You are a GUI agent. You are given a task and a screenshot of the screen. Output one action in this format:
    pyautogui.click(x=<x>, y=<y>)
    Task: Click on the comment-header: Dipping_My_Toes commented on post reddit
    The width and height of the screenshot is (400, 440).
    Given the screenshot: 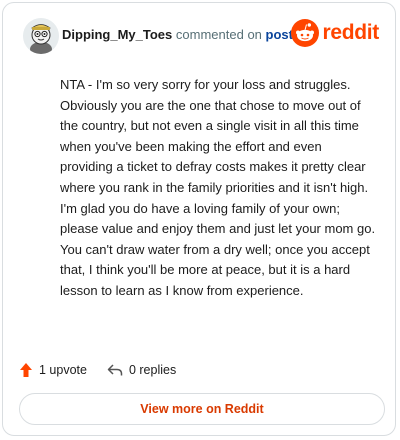 What is the action you would take?
    pyautogui.click(x=199, y=36)
    